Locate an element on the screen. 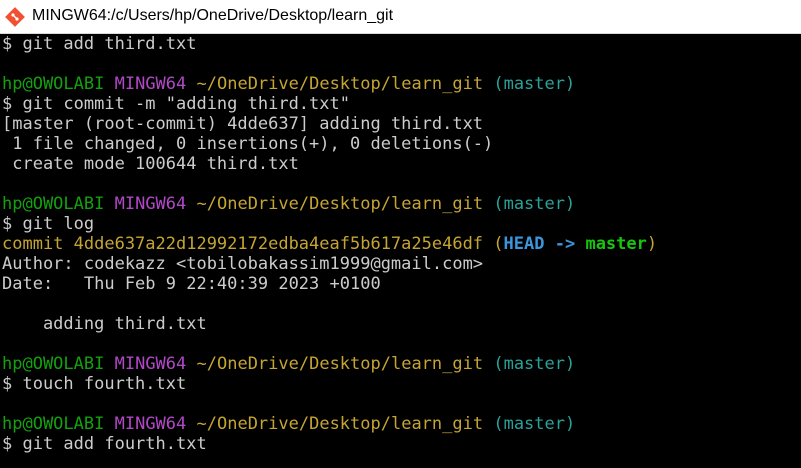 Image resolution: width=801 pixels, height=468 pixels. command-text: $ git add third.txt is located at coordinates (99, 44).